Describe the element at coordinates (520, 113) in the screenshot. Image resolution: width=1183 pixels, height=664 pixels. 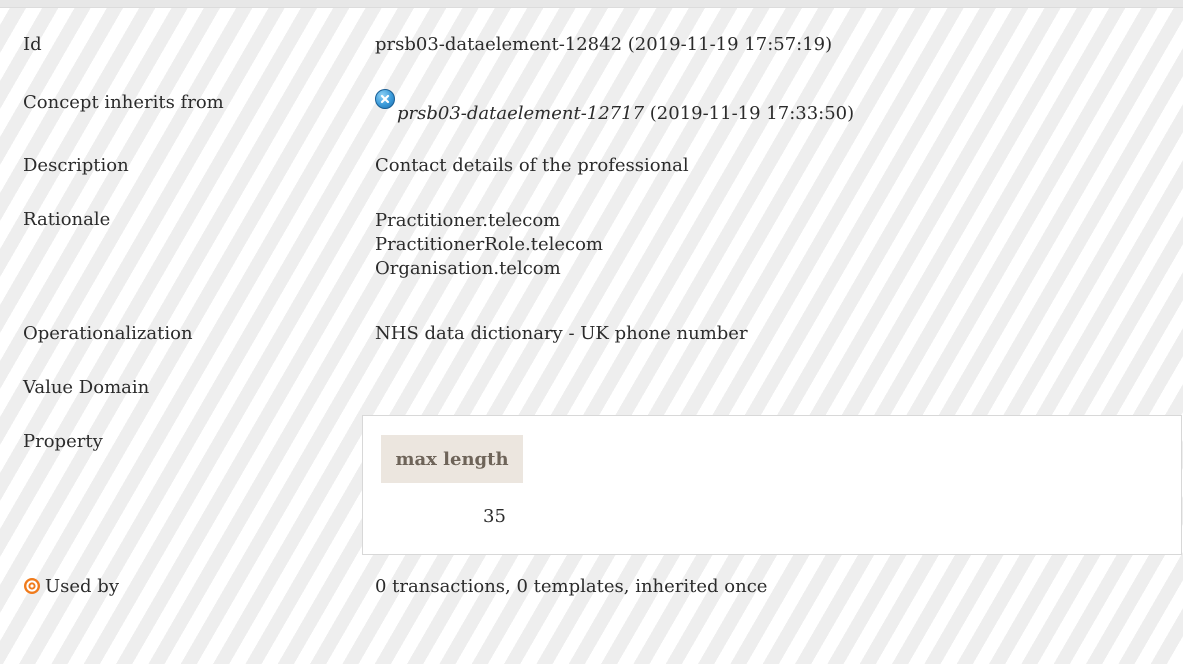
I see `inherits-link: prsb03-dataelement-12717` at that location.